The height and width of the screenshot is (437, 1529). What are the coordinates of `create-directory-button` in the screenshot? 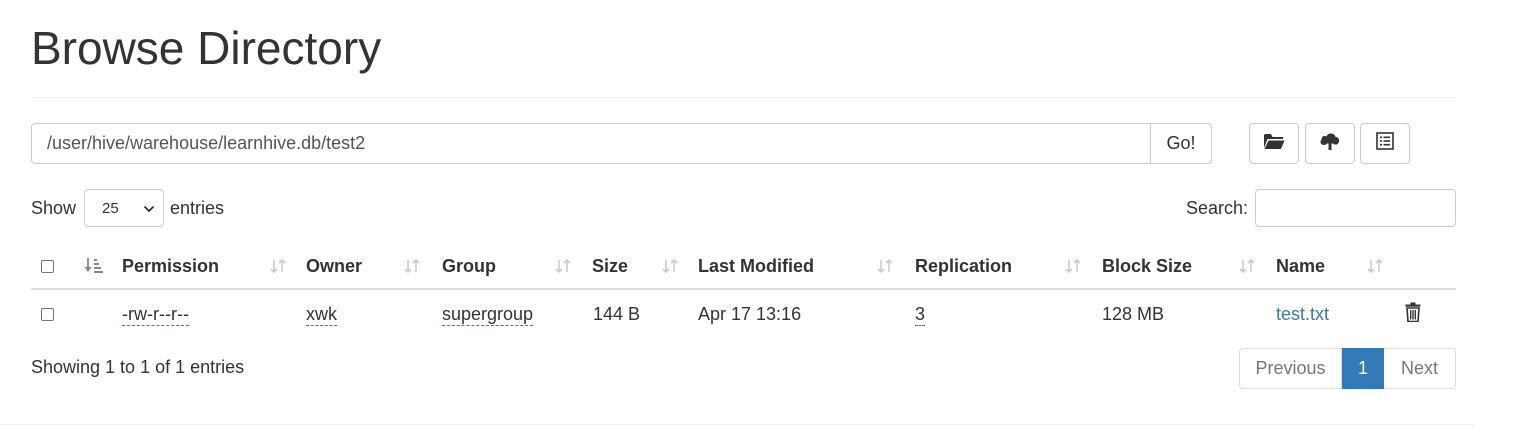 It's located at (1274, 143).